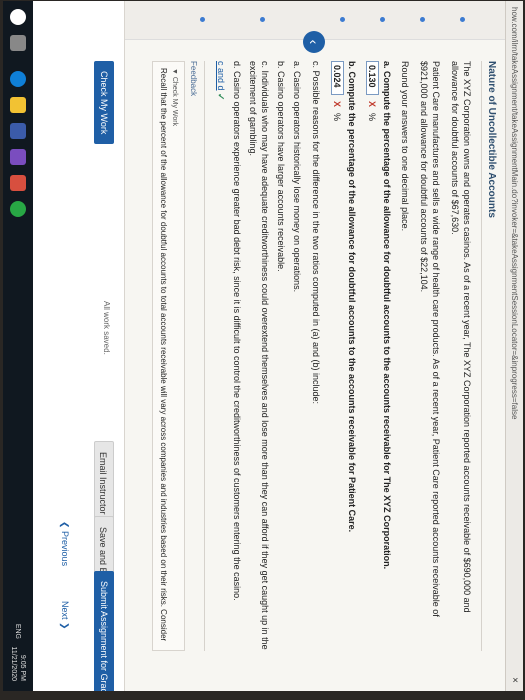  Describe the element at coordinates (221, 356) in the screenshot. I see `part-c-answer-row: c and d ✓` at that location.